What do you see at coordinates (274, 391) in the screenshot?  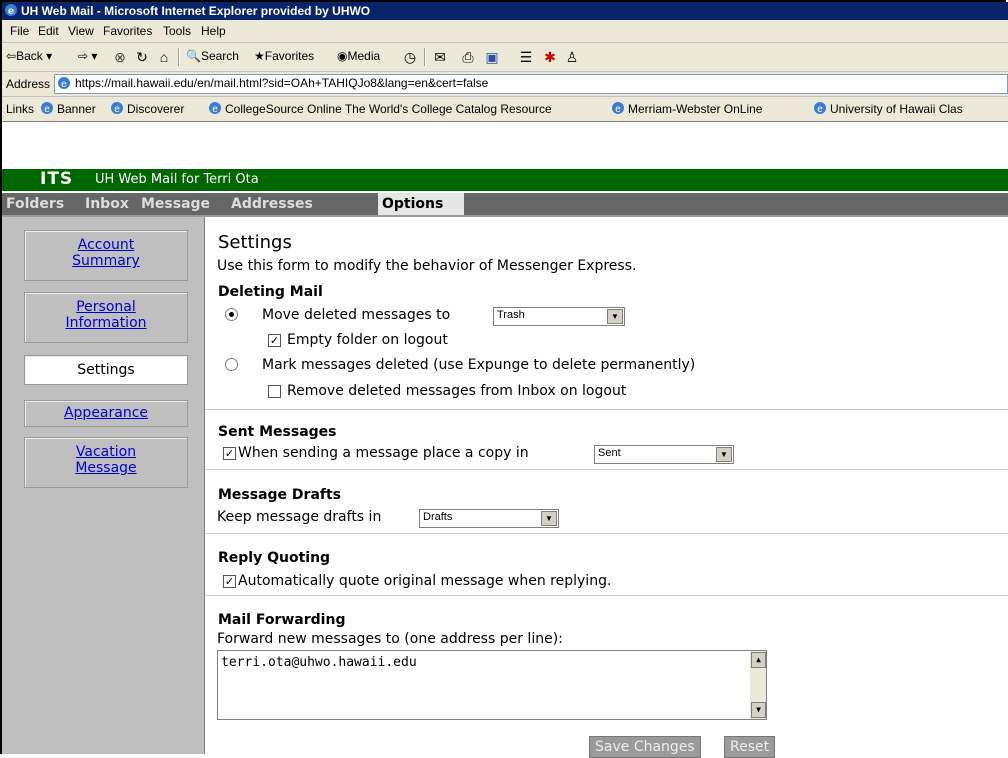 I see `remove-deleted-checkbox` at bounding box center [274, 391].